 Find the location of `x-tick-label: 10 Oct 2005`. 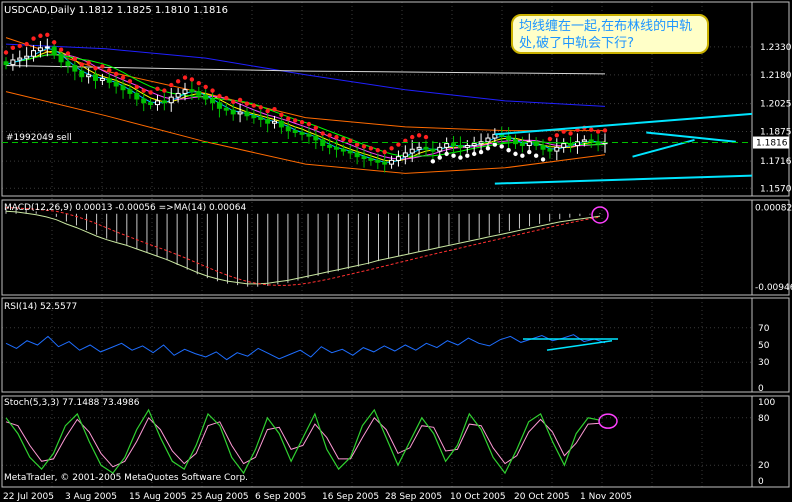

x-tick-label: 10 Oct 2005 is located at coordinates (478, 497).